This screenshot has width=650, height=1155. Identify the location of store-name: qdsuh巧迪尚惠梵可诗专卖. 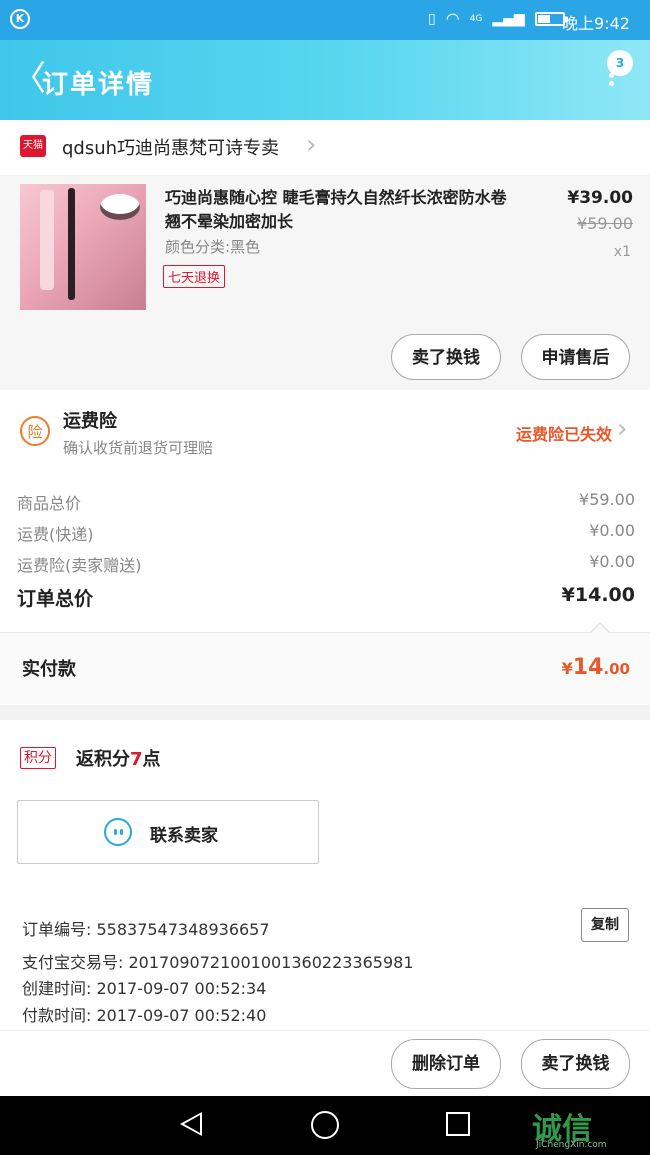
(171, 148).